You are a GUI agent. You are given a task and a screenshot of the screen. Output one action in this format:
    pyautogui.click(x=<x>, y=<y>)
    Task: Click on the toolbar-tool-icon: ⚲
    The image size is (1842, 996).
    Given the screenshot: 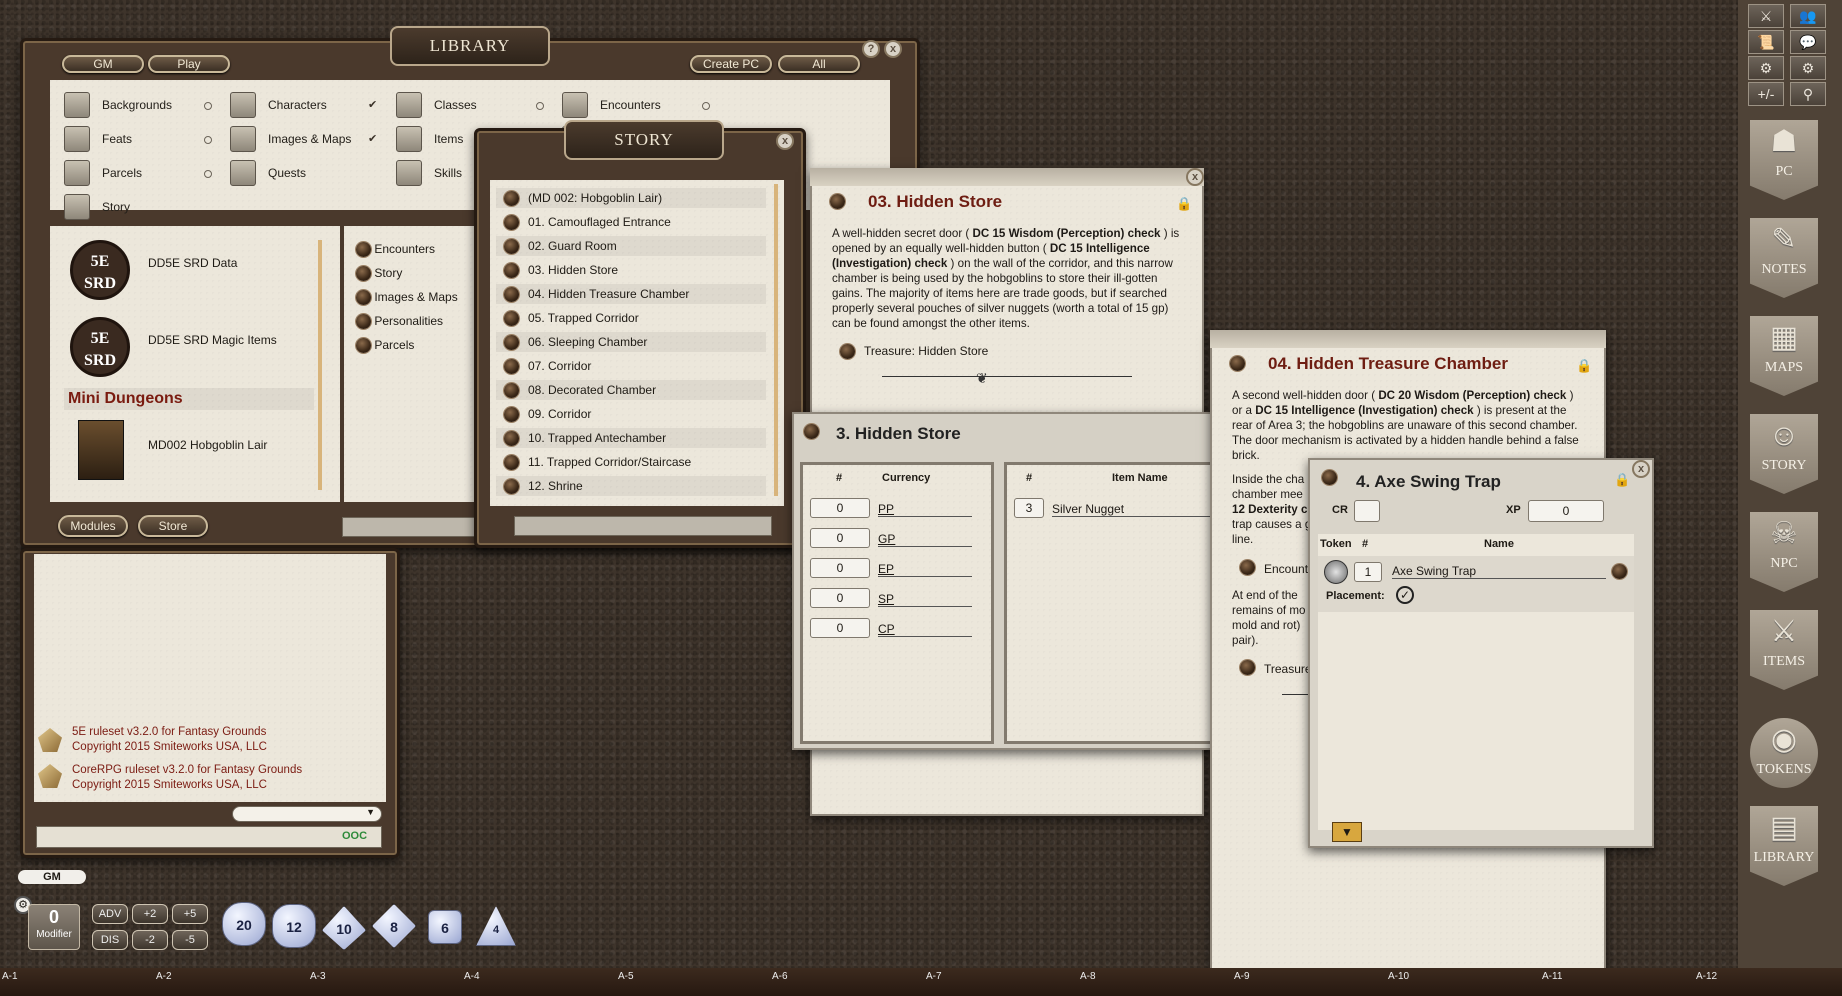 What is the action you would take?
    pyautogui.click(x=1808, y=94)
    